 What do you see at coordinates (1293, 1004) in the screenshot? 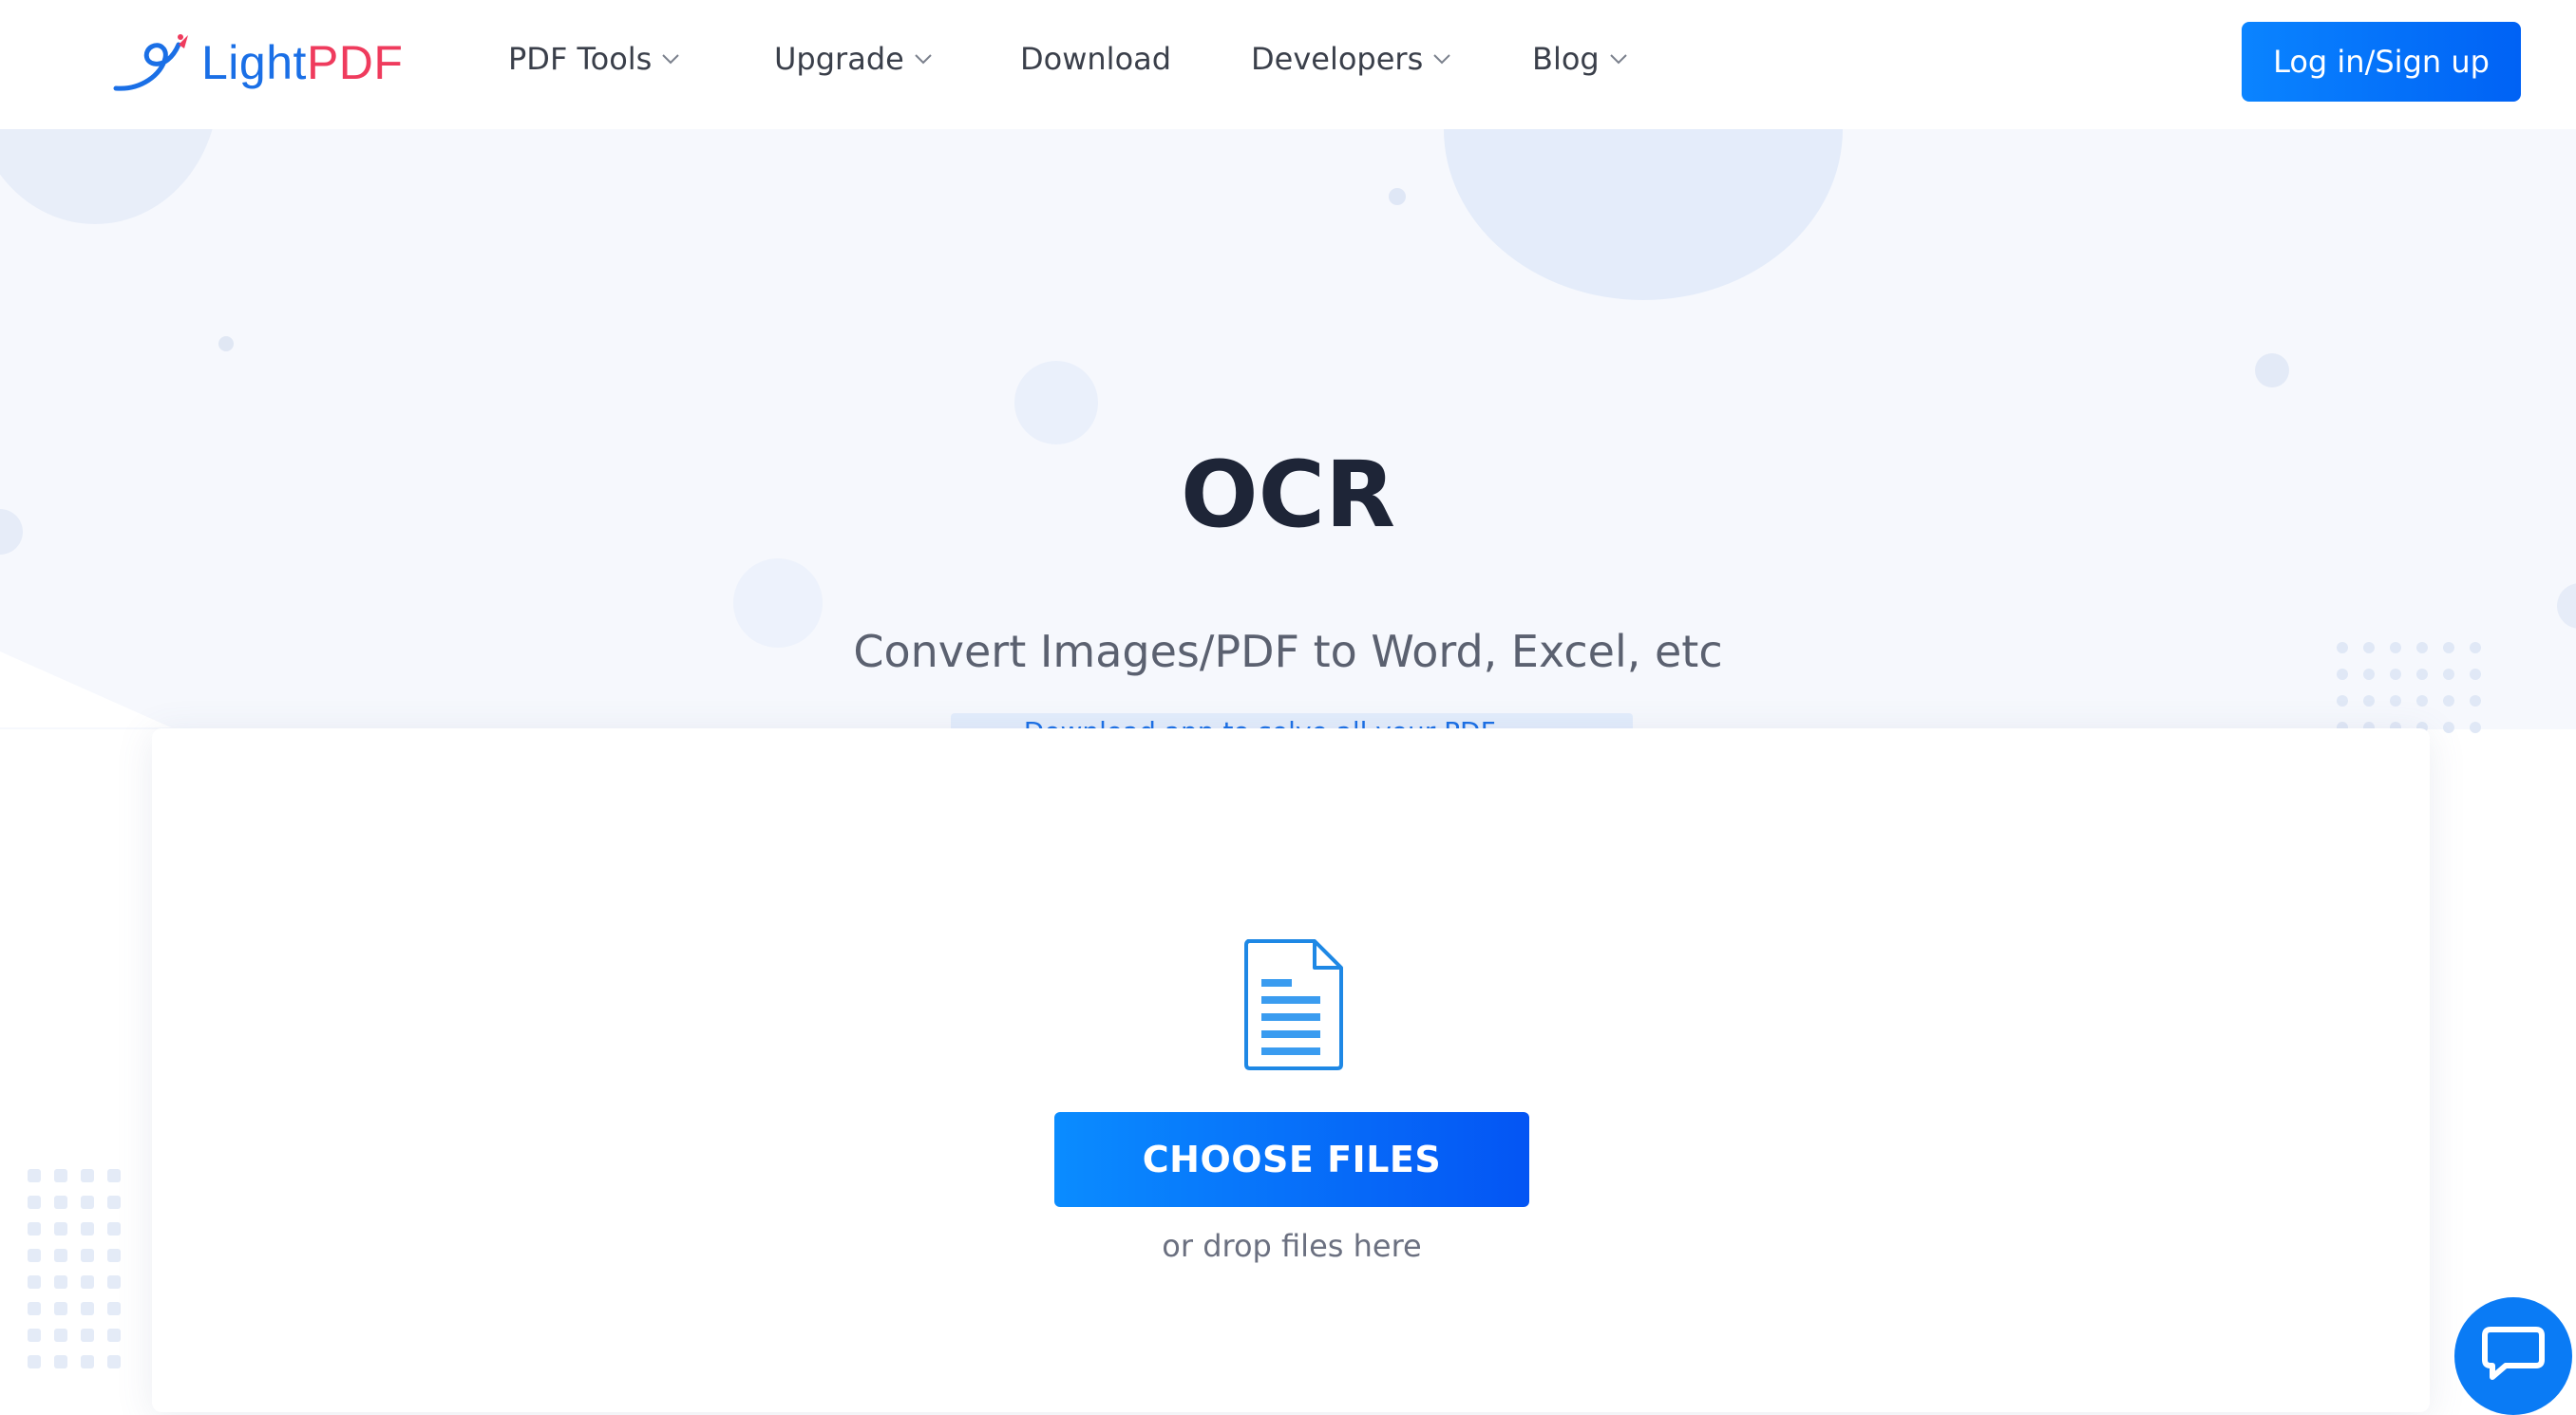
I see `document-icon` at bounding box center [1293, 1004].